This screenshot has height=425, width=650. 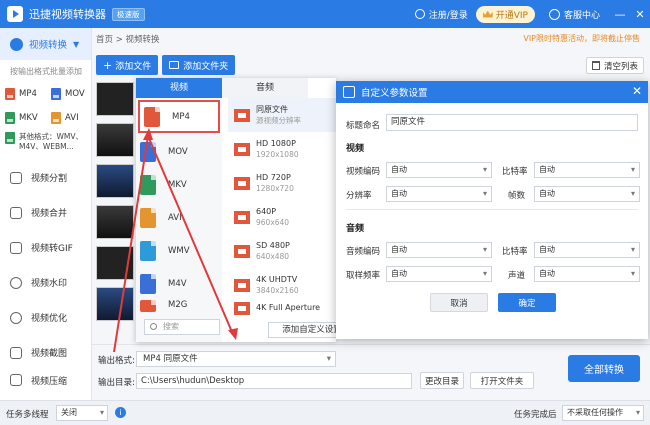 I want to click on vip-button: 开通VIP, so click(x=505, y=14).